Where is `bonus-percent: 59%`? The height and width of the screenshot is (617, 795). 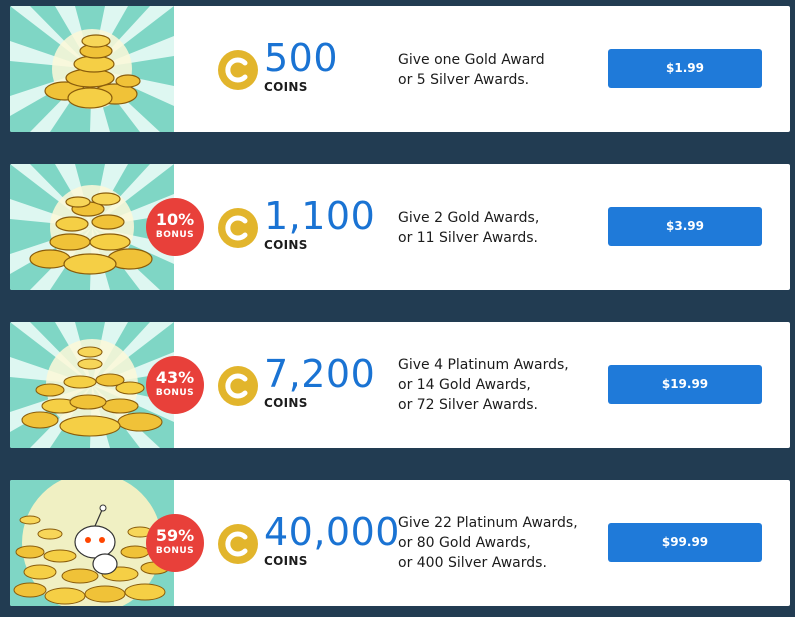 bonus-percent: 59% is located at coordinates (175, 535).